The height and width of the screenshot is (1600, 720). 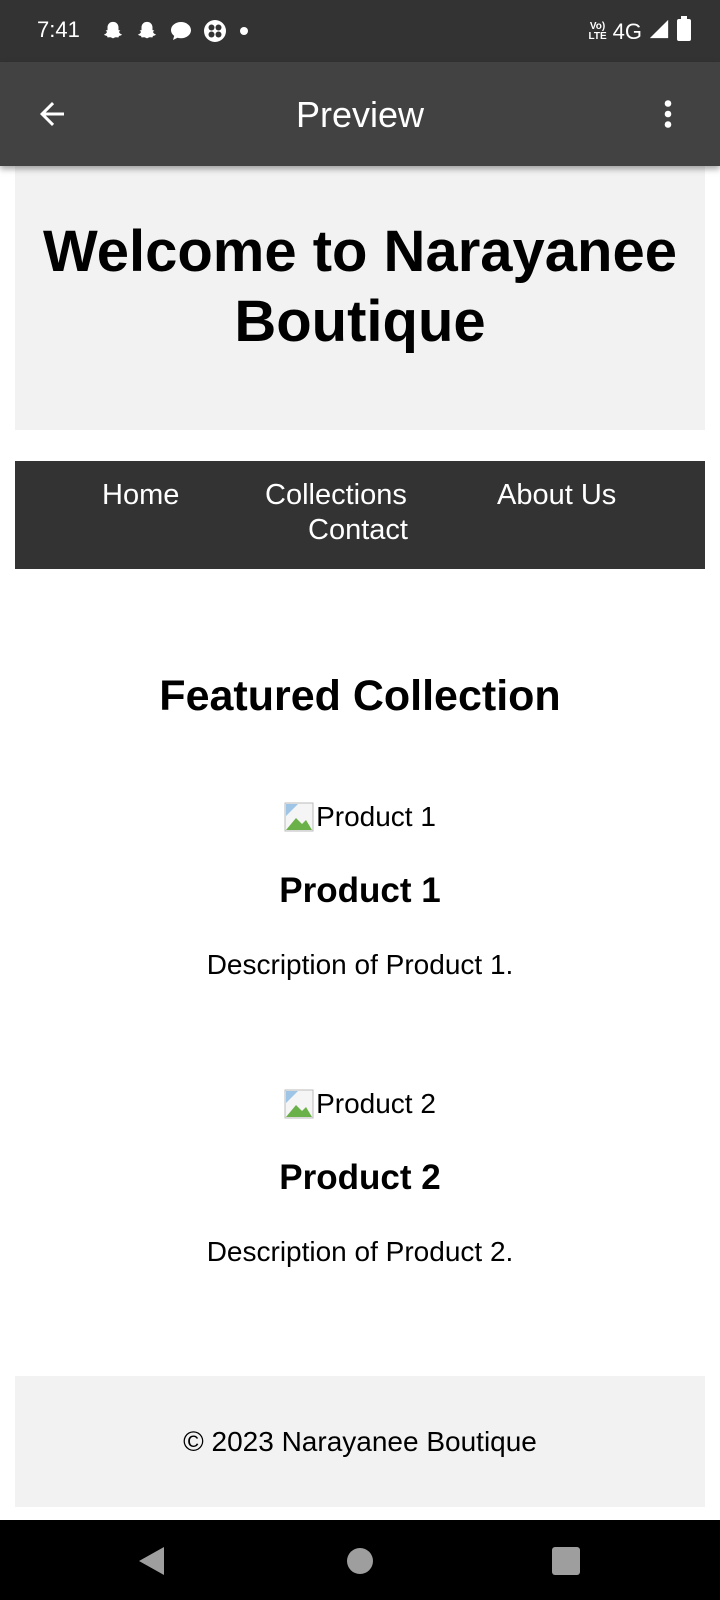 I want to click on system-nav-bar, so click(x=360, y=1560).